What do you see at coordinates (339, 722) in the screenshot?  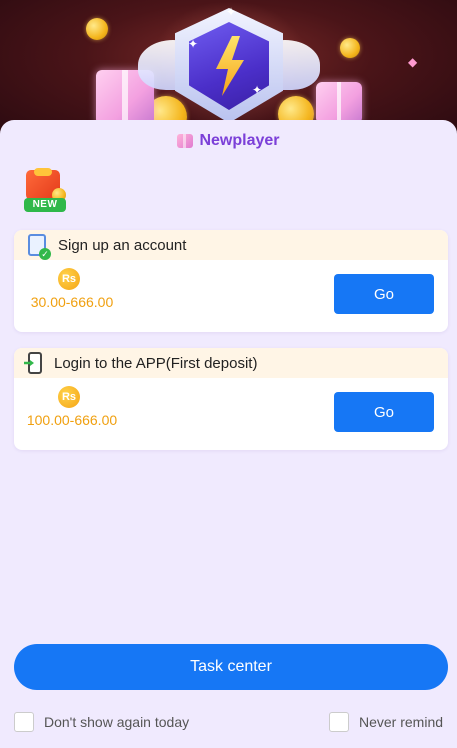 I see `never-remind-checkbox` at bounding box center [339, 722].